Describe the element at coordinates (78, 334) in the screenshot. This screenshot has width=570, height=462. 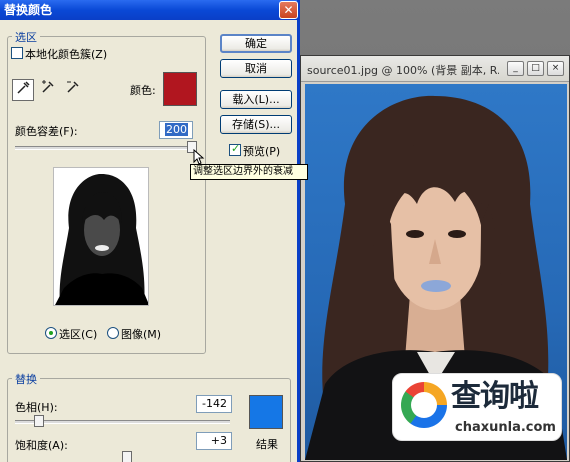
I see `radio-selection-label: 选区(C)` at that location.